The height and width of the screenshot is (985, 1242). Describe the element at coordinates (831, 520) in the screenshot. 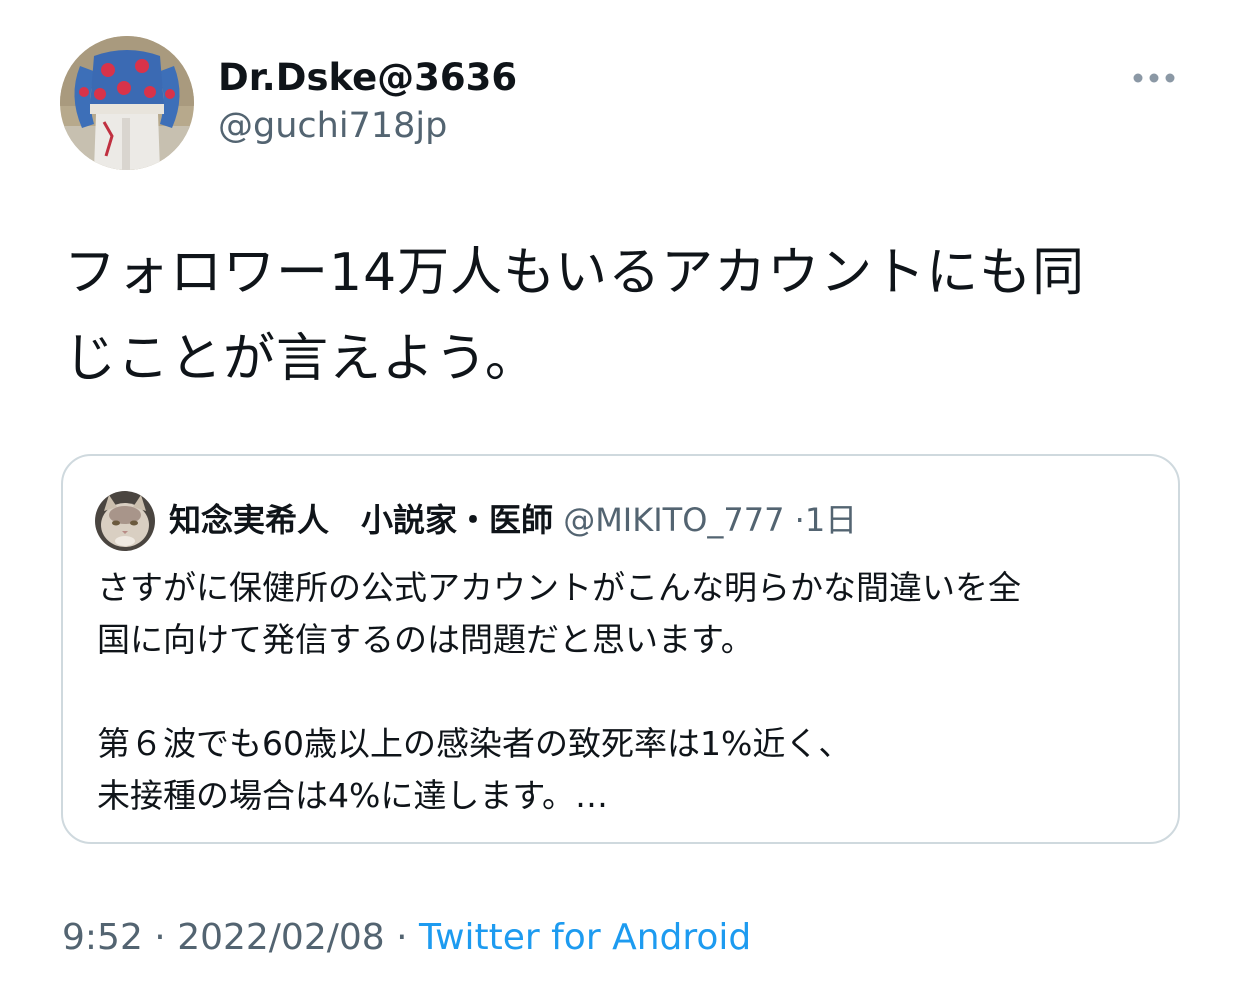

I see `quoted-timestamp: 1日` at that location.